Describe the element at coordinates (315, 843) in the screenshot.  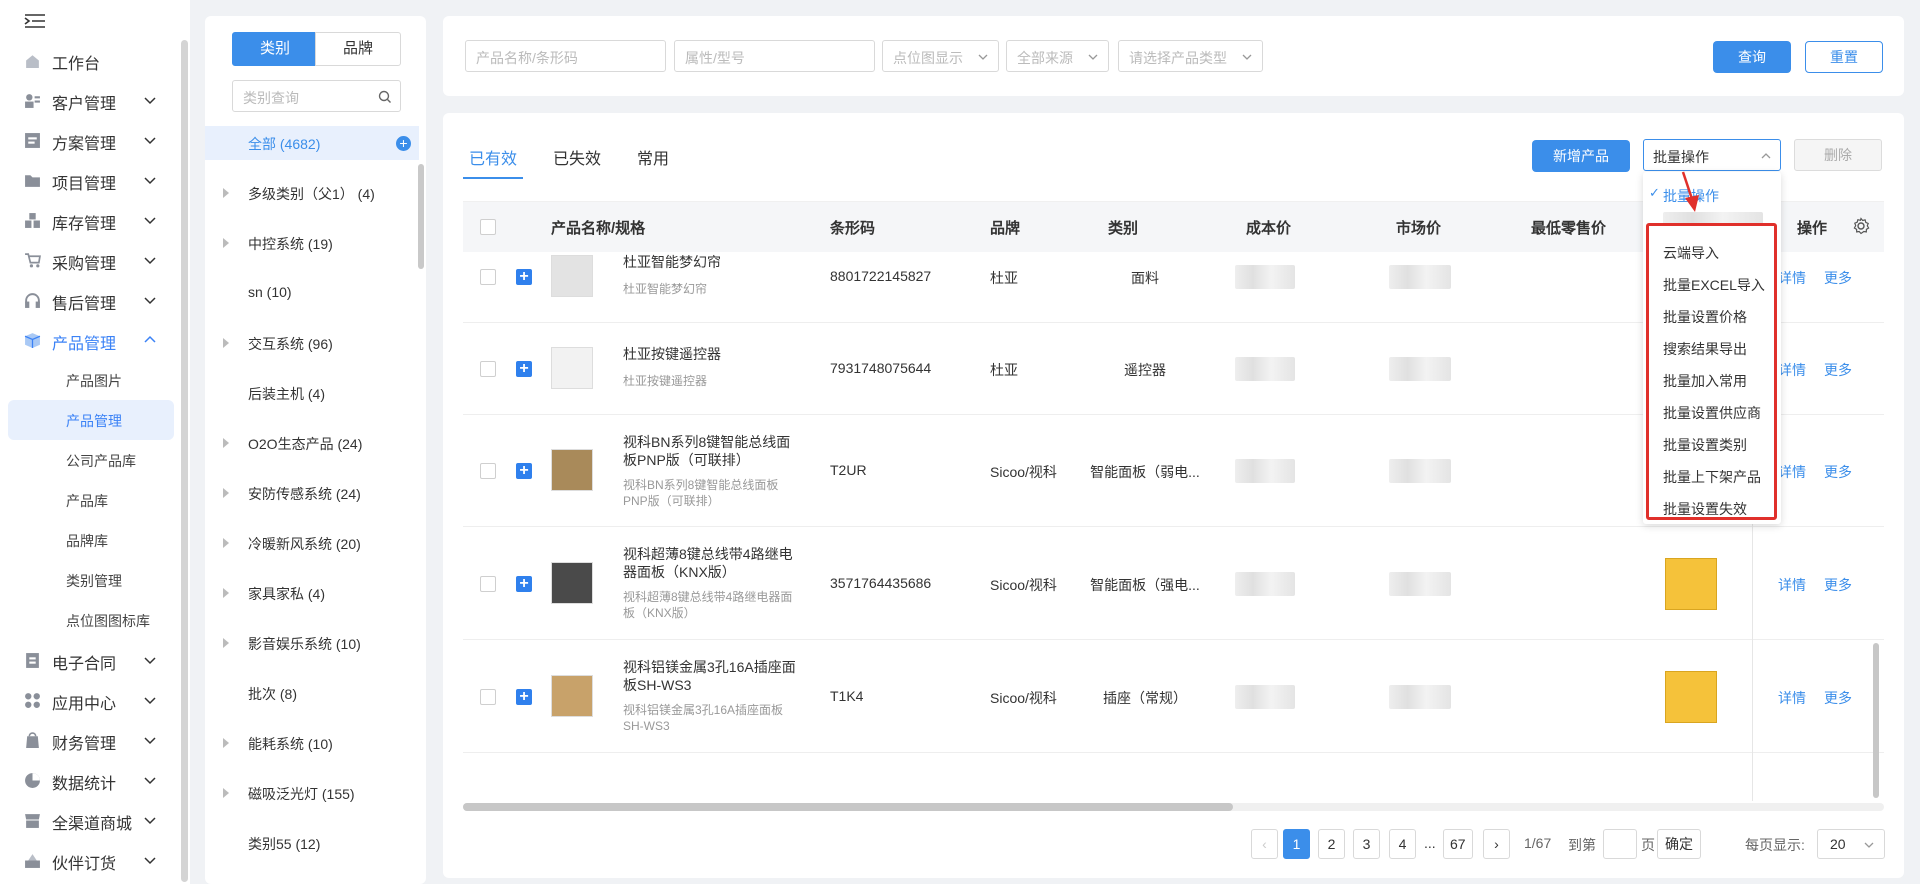
I see `category-row: 类别55 (12)` at that location.